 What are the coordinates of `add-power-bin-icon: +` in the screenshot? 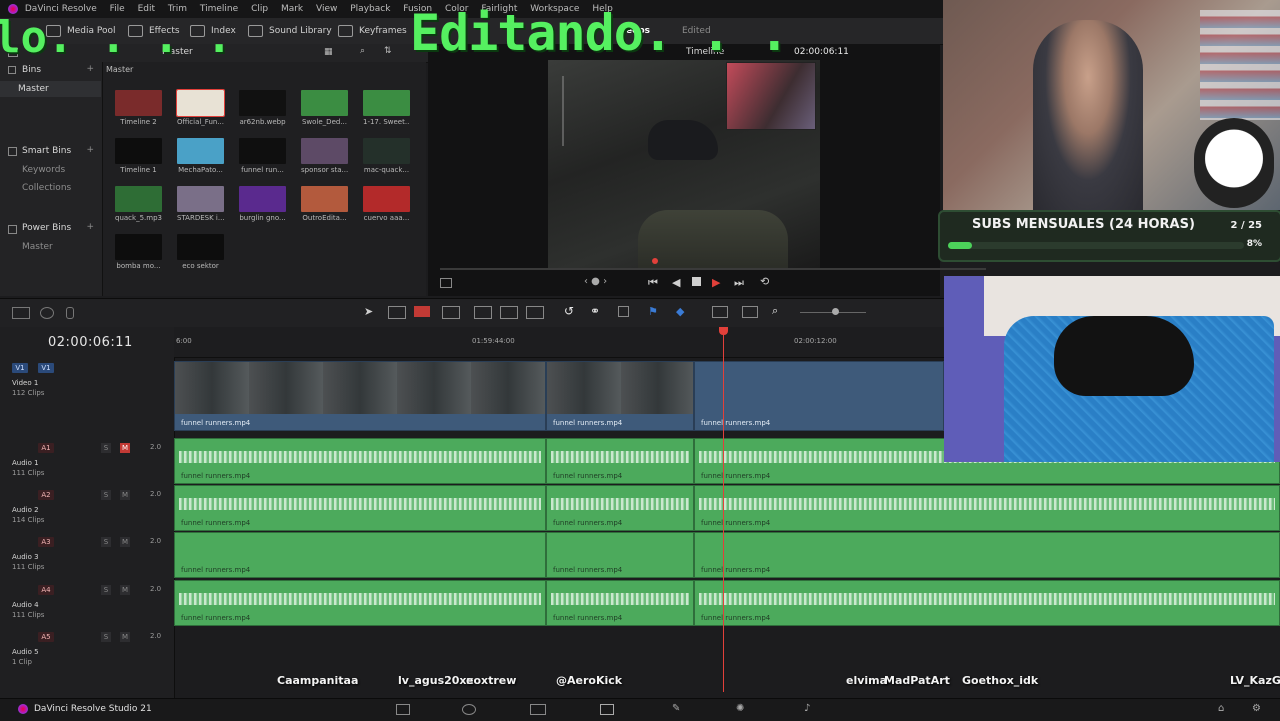 It's located at (90, 227).